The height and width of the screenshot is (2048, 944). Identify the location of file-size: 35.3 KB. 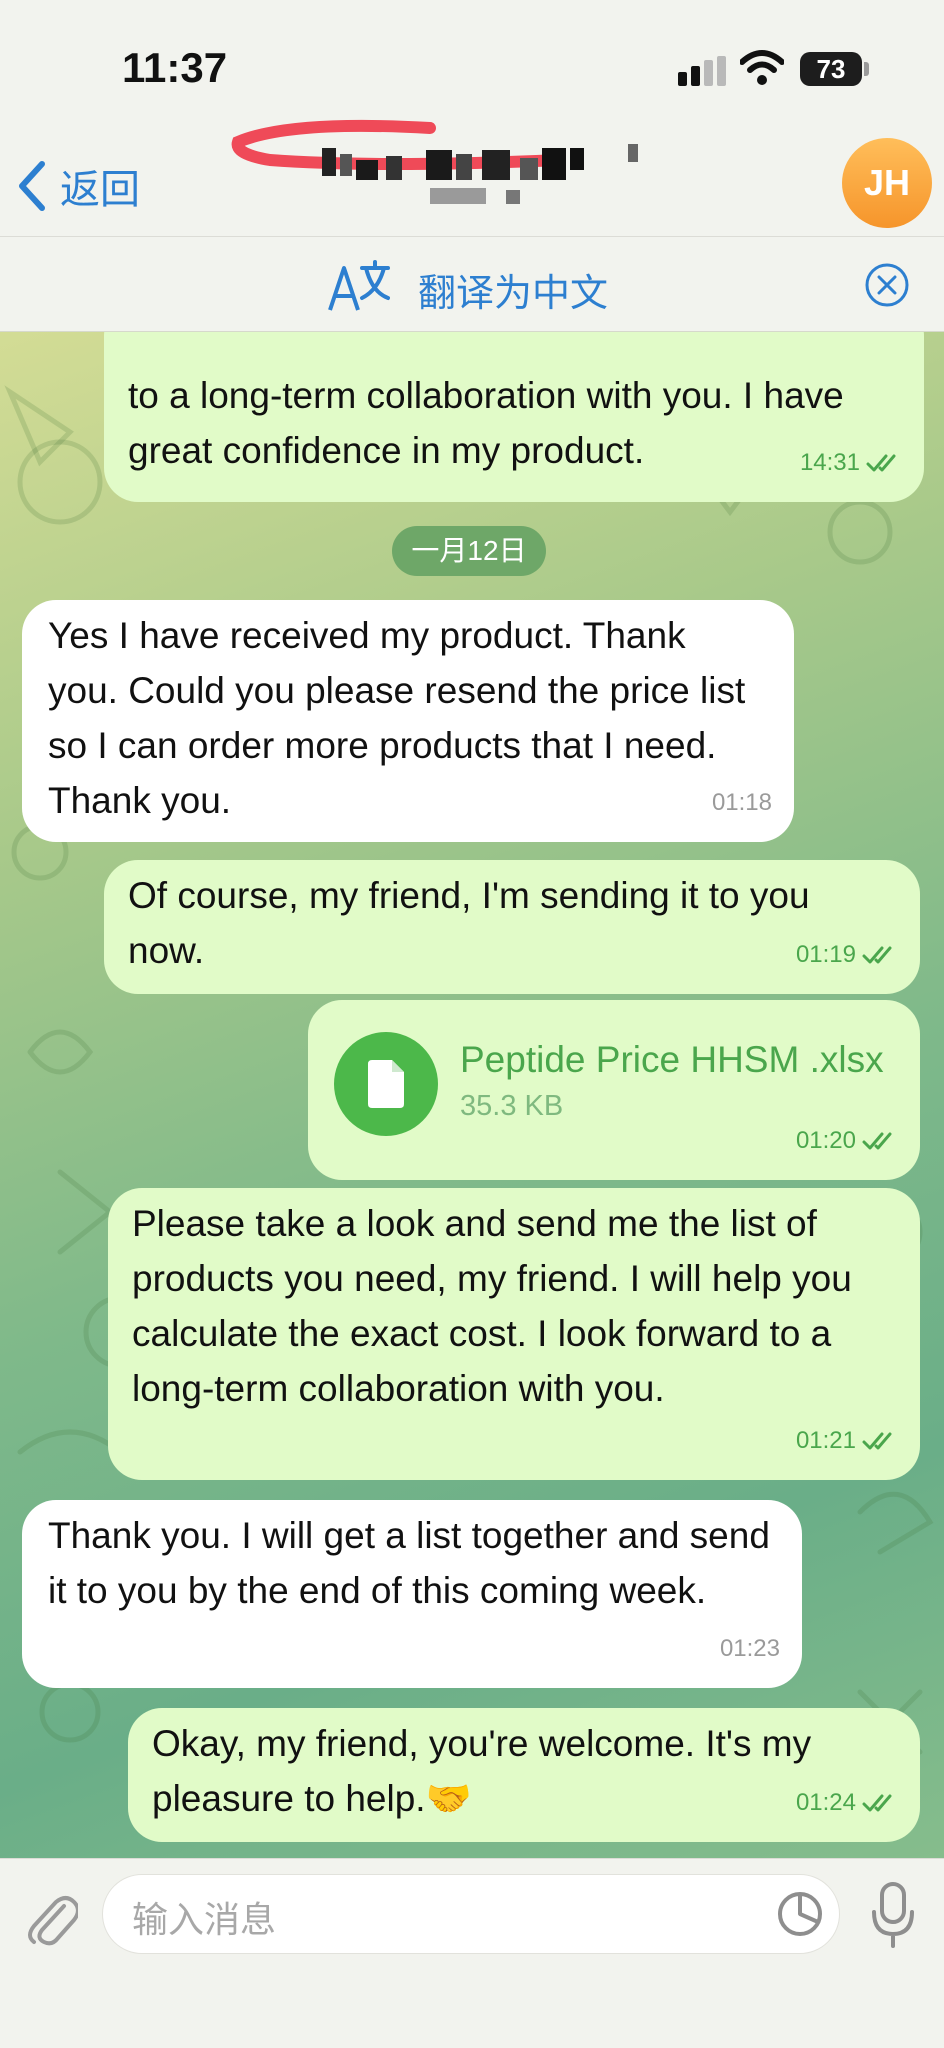
(512, 1106).